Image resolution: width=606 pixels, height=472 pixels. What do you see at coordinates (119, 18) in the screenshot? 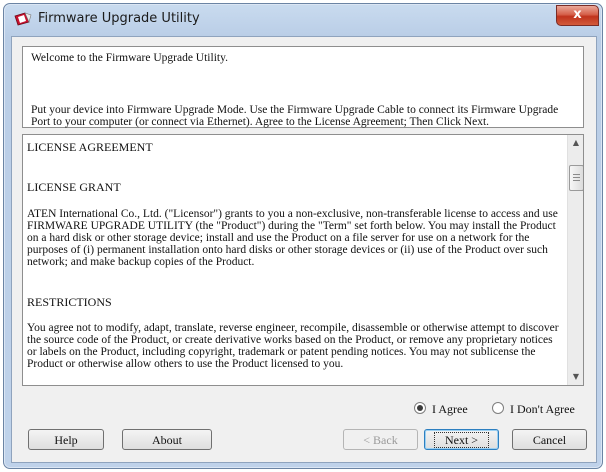
I see `window-title: Firmware Upgrade Utility` at bounding box center [119, 18].